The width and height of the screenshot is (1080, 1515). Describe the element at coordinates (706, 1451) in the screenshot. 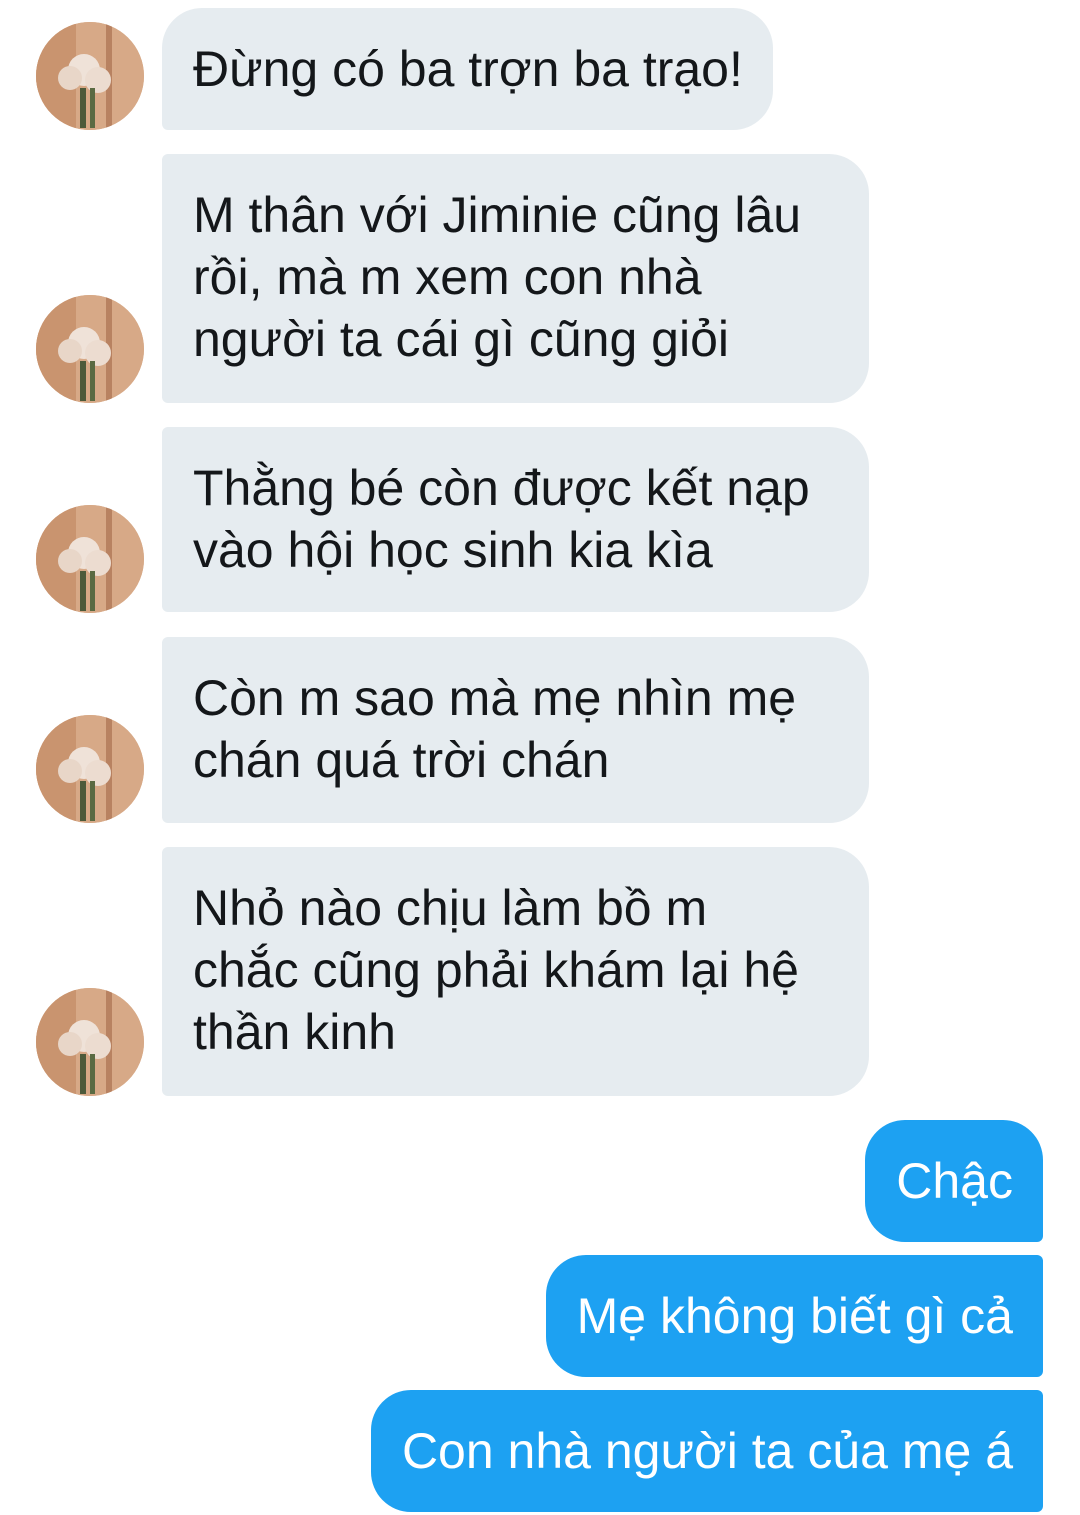

I see `sent-message: Con nhà người ta của mẹ á` at that location.